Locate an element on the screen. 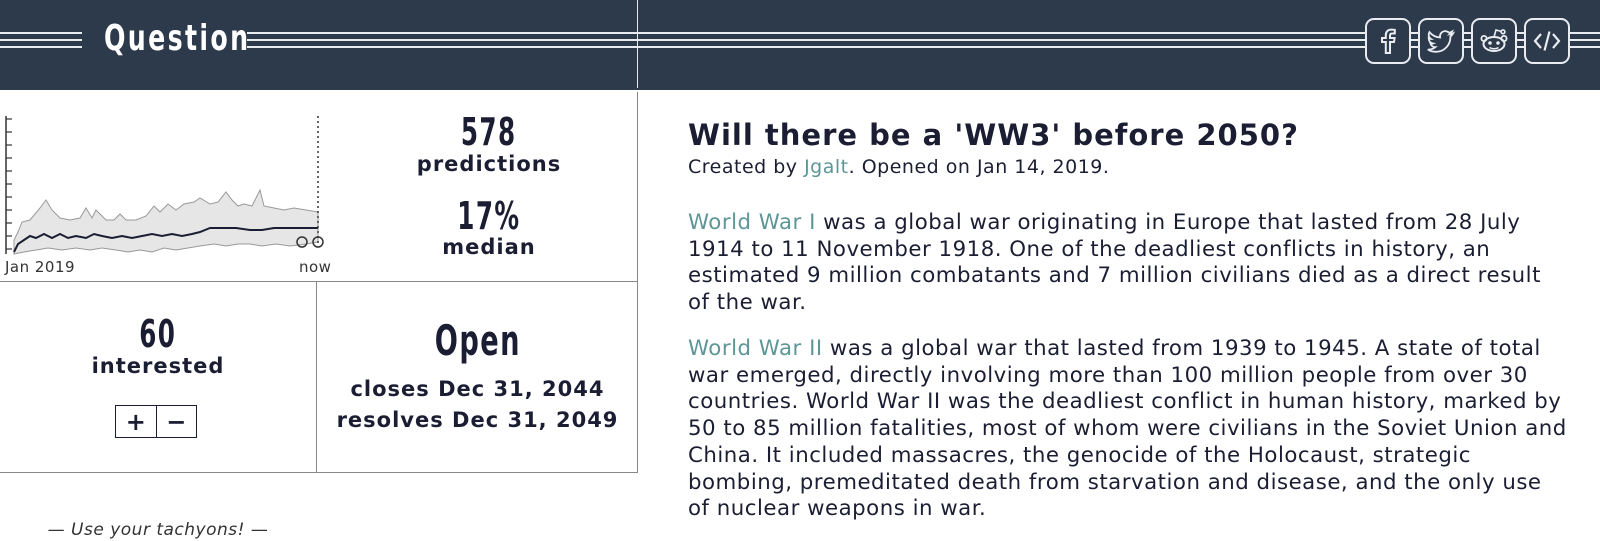  prediction-history-chart: Jan 2019 now is located at coordinates (170, 187).